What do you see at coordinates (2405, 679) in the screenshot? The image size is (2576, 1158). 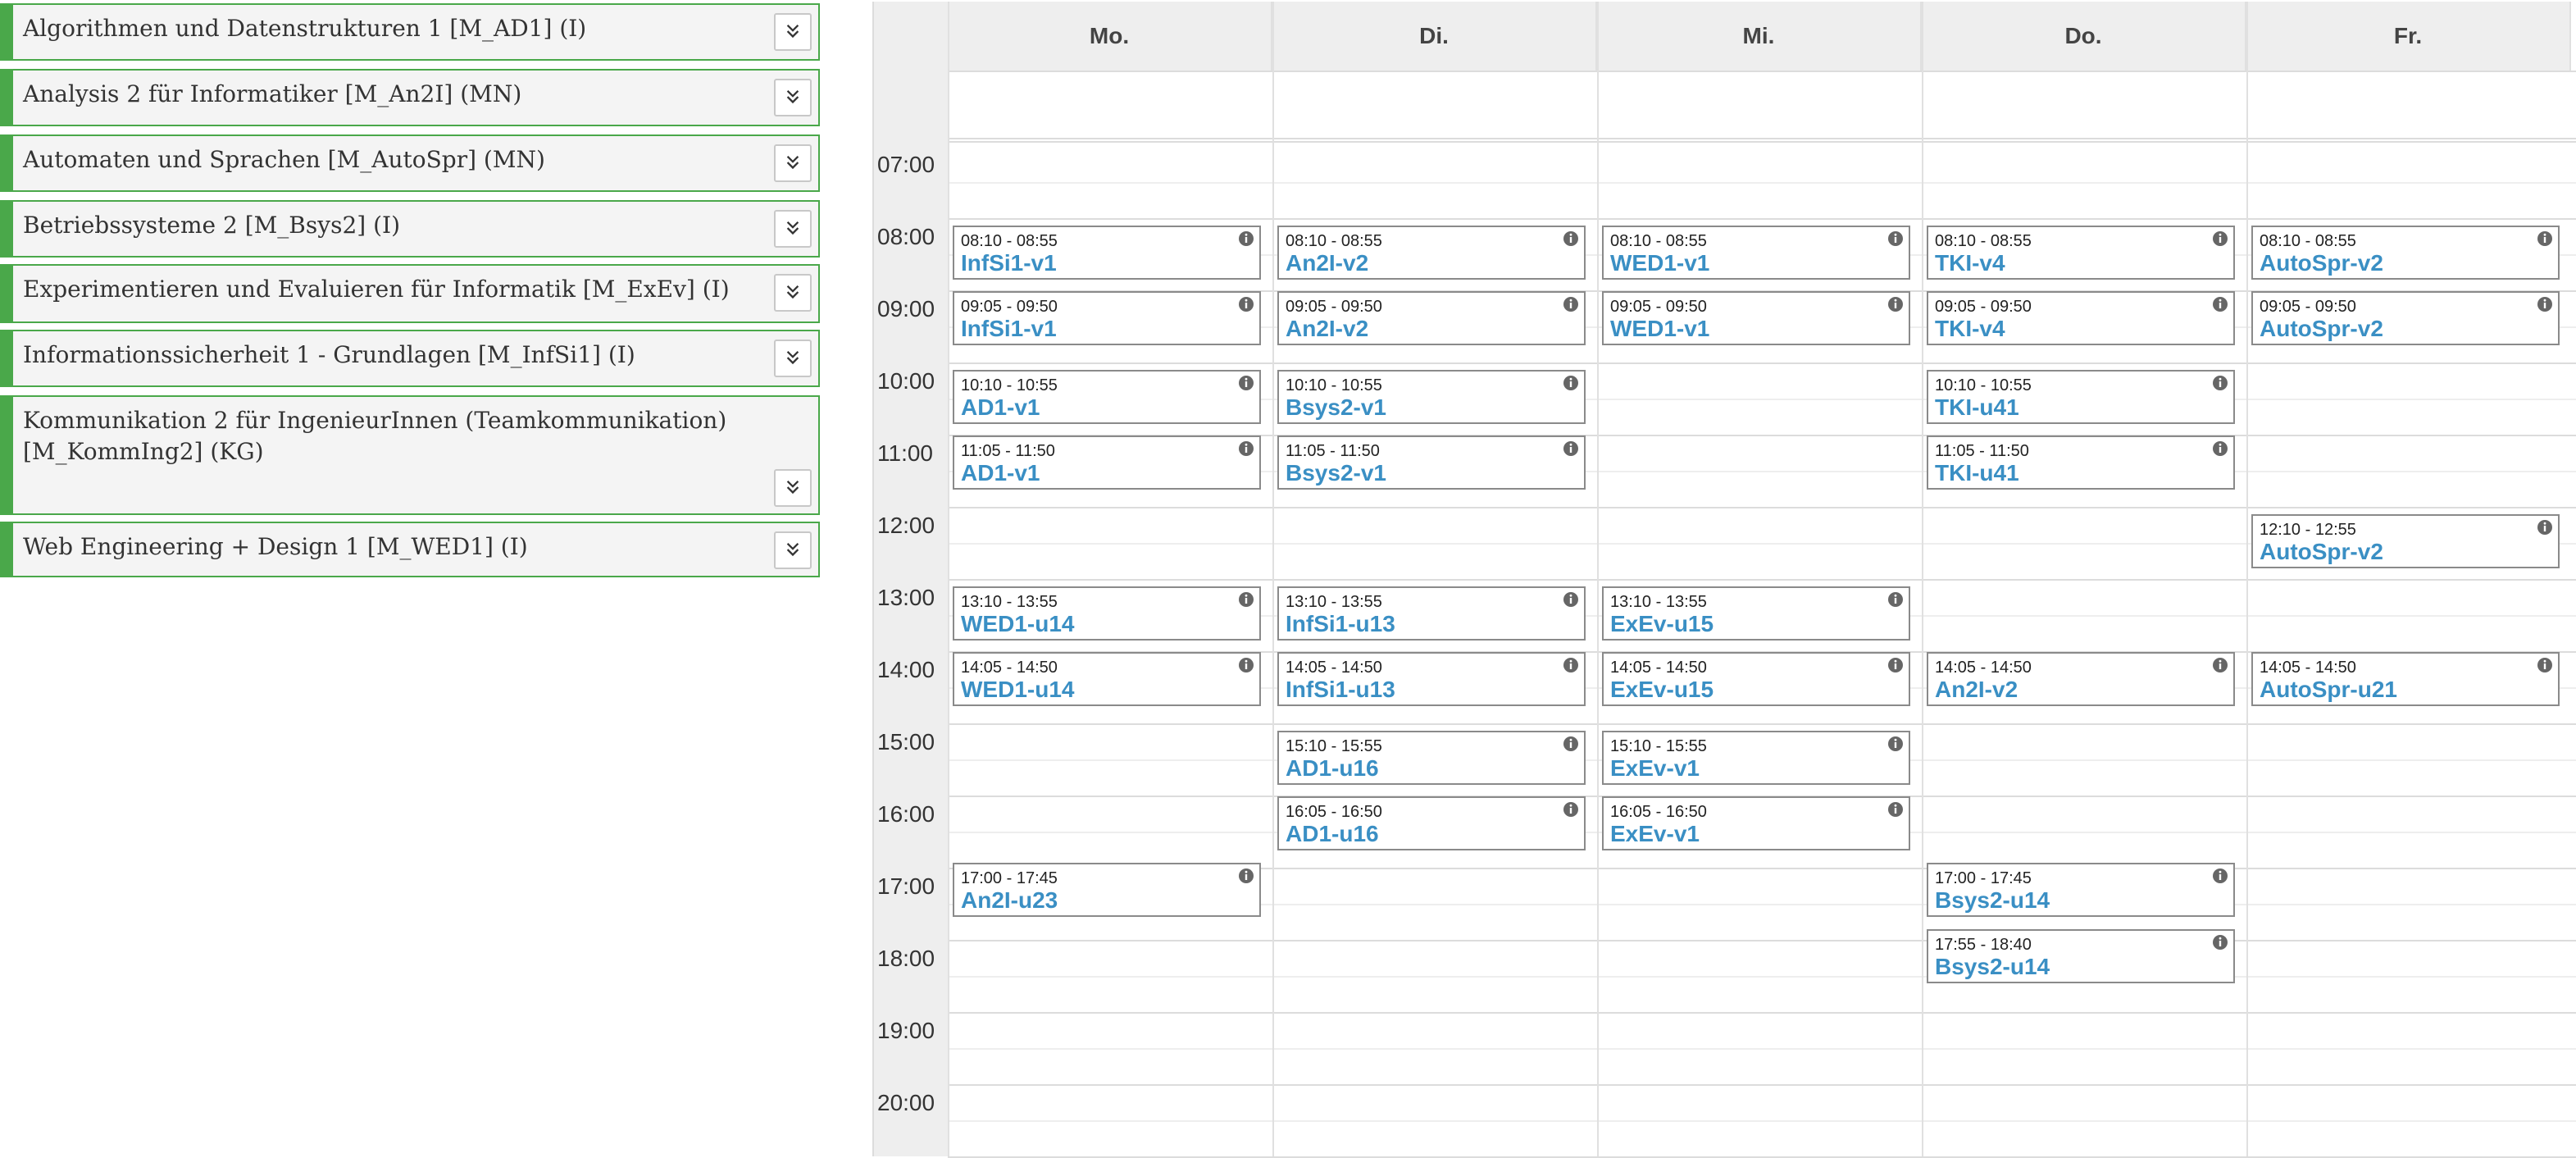 I see `calendar-event: 14:05 - 14:50 AutoSpr-u21` at bounding box center [2405, 679].